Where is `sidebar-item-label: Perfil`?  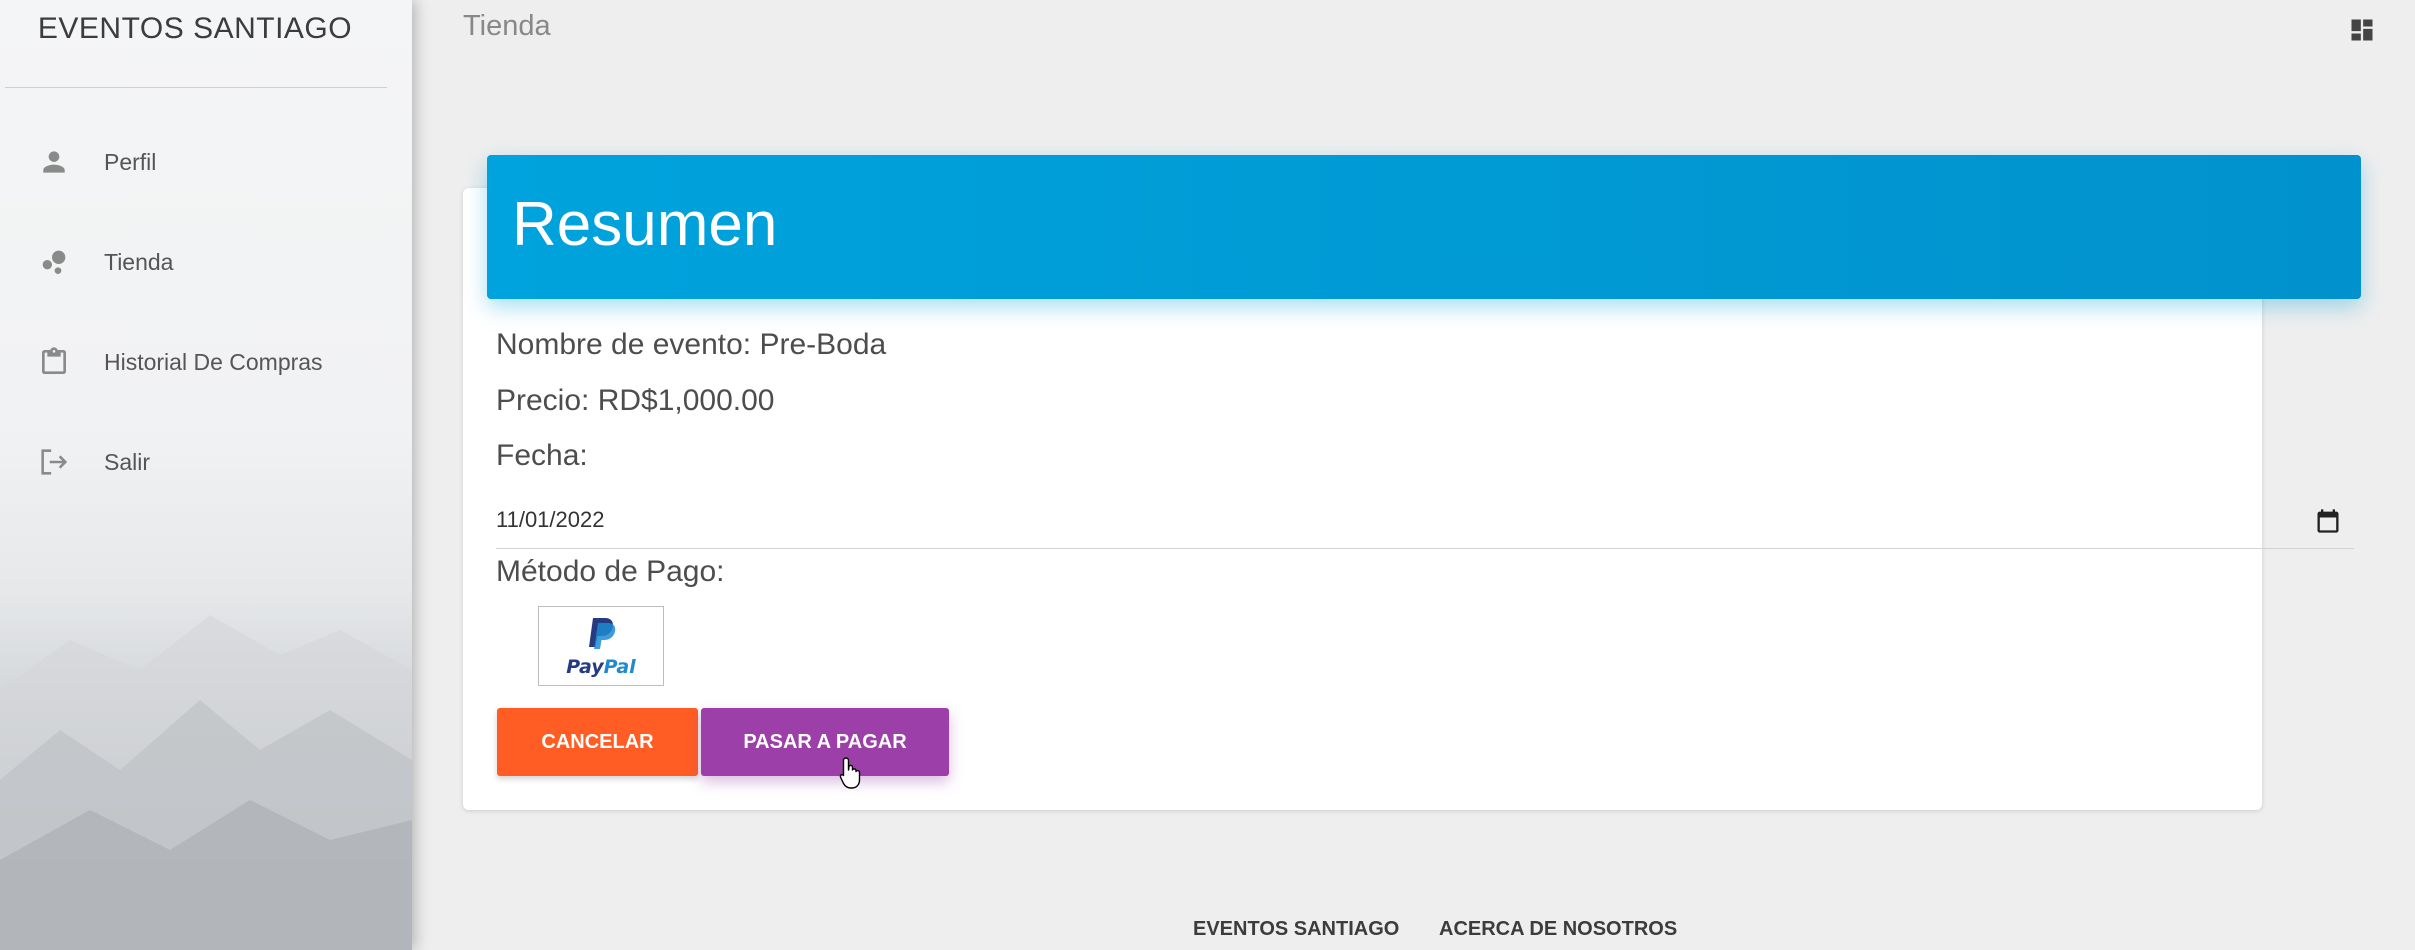
sidebar-item-label: Perfil is located at coordinates (130, 161).